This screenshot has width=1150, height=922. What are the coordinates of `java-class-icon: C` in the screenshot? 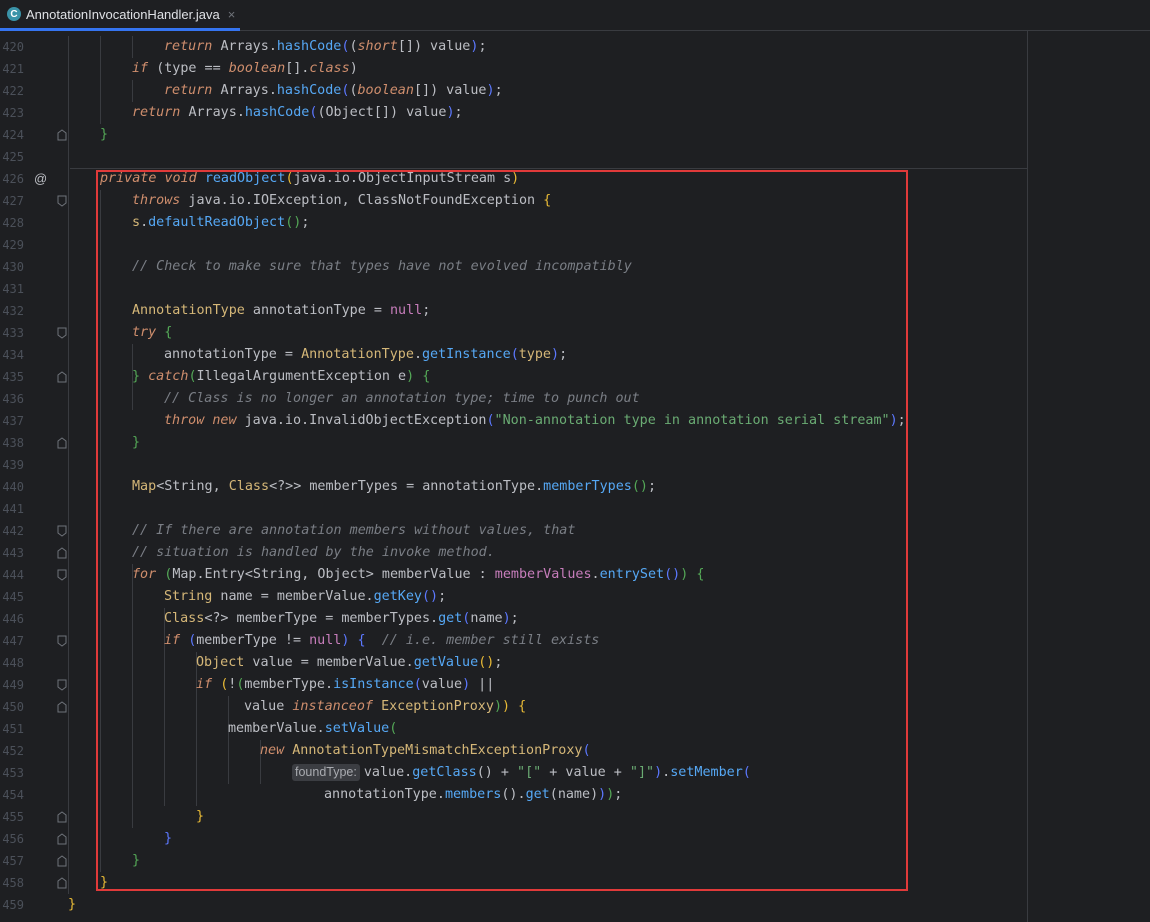 It's located at (14, 14).